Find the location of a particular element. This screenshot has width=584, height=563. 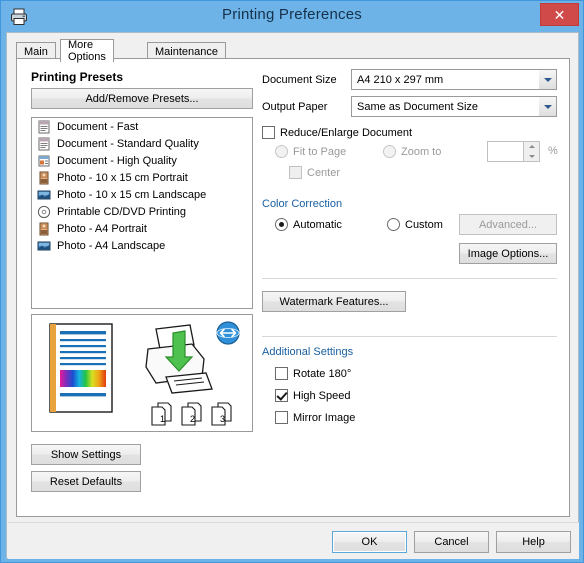

list-item: Photo - 10 x 15 cm Landscape is located at coordinates (142, 194).